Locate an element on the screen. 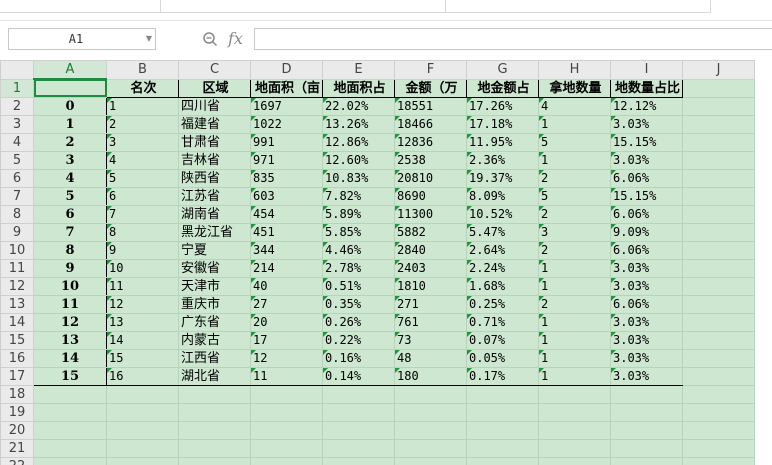 Image resolution: width=772 pixels, height=465 pixels. header-cell: 地金额占 is located at coordinates (502, 88).